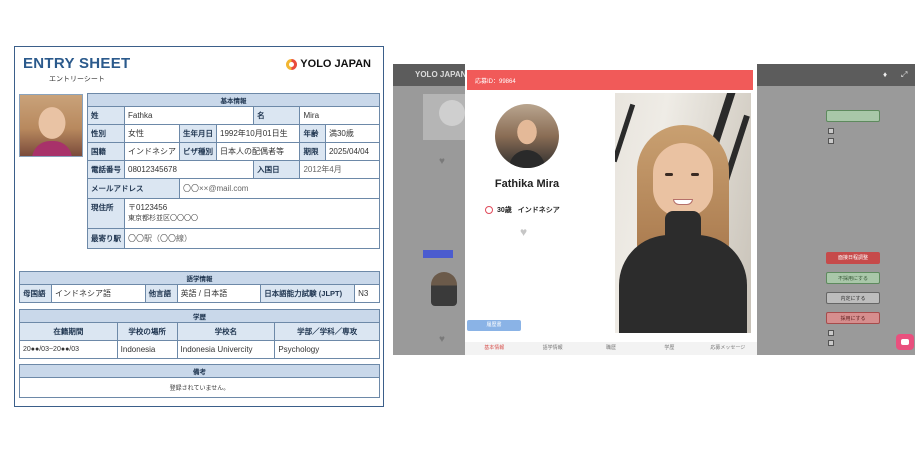  Describe the element at coordinates (335, 64) in the screenshot. I see `logo-text: YOLO JAPAN` at that location.